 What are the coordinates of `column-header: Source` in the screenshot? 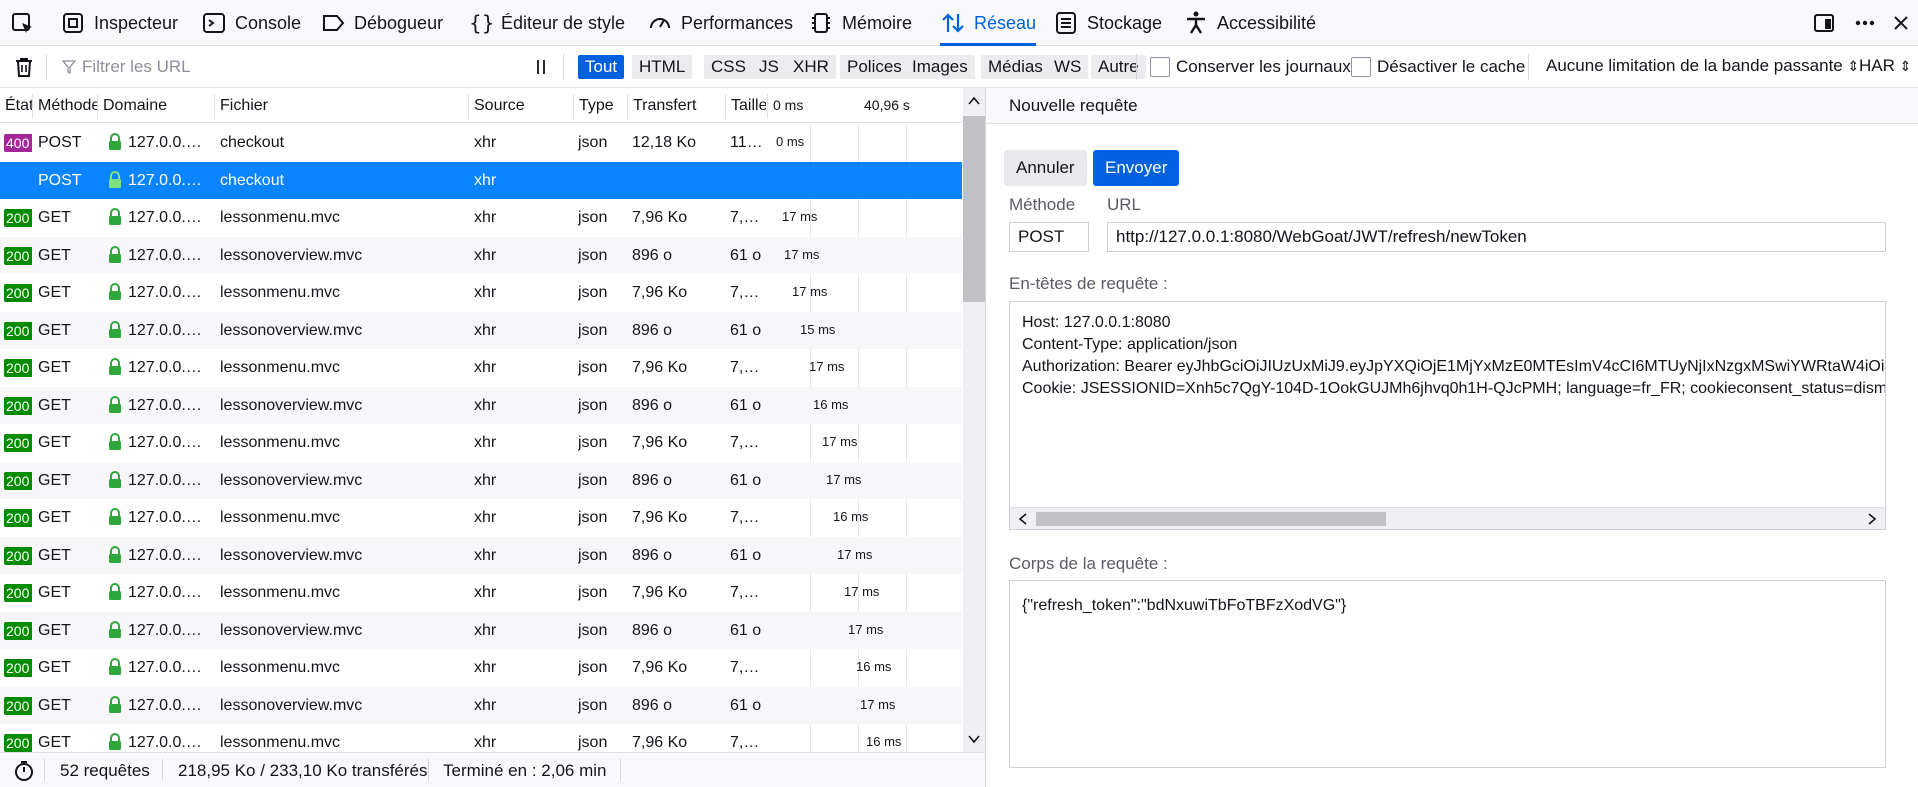 It's located at (521, 105).